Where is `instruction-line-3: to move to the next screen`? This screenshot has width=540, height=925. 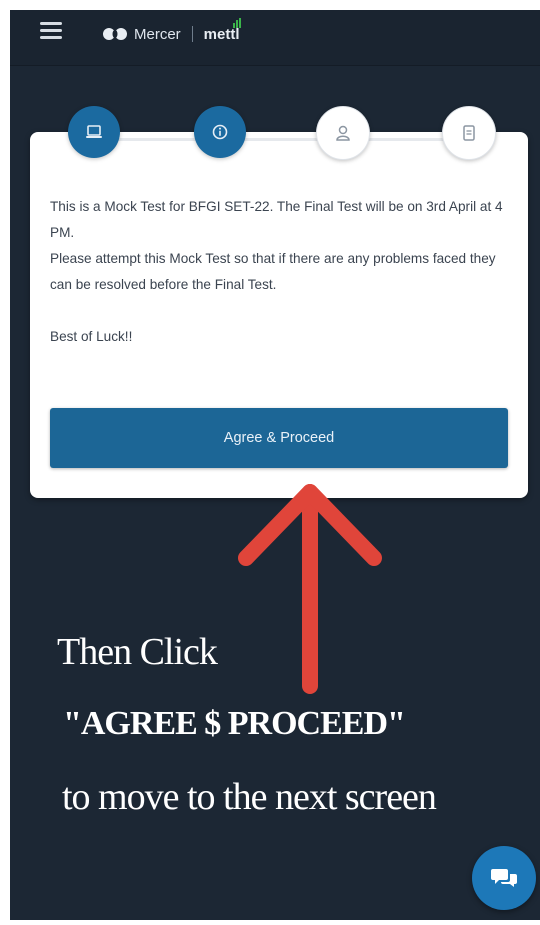
instruction-line-3: to move to the next screen is located at coordinates (249, 797).